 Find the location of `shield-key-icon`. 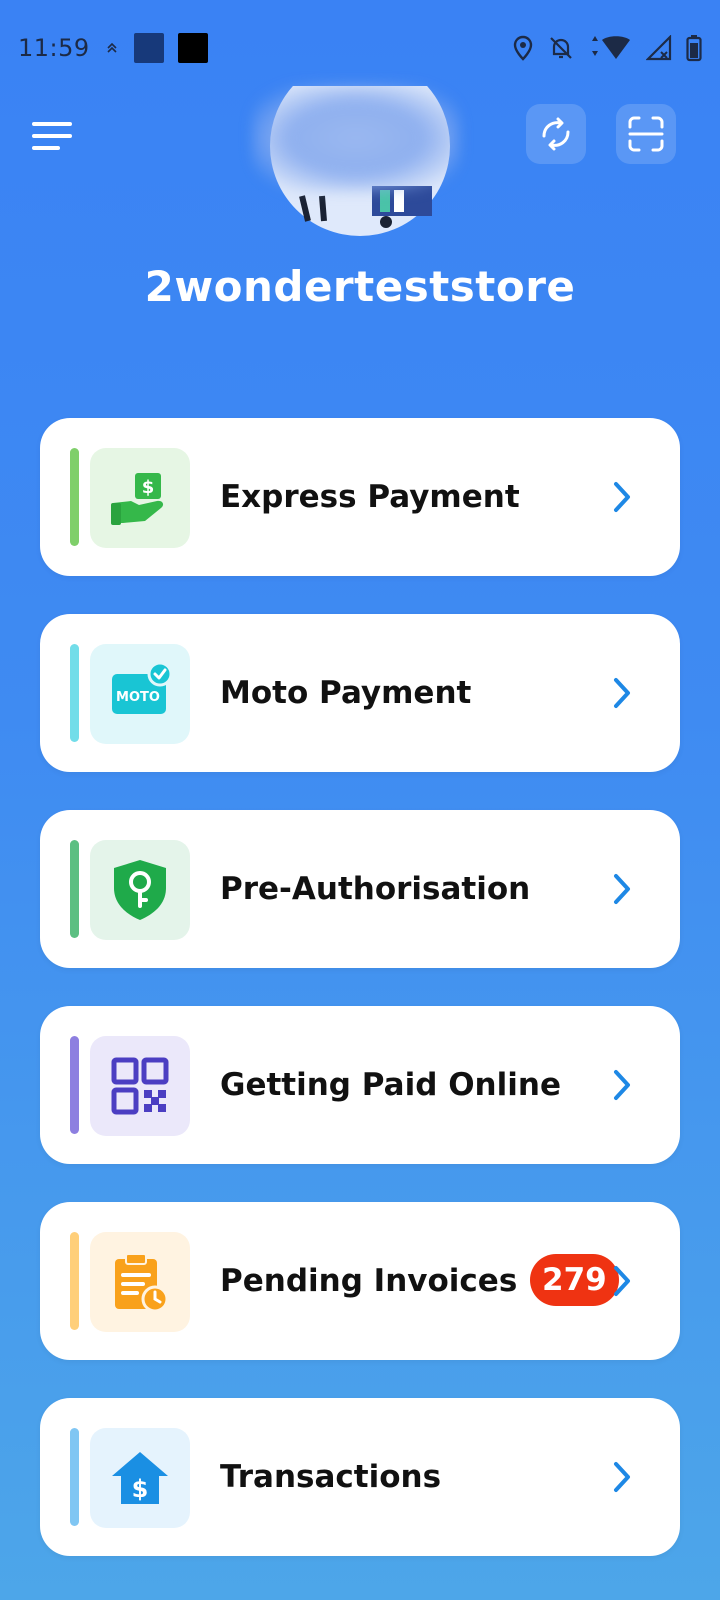

shield-key-icon is located at coordinates (140, 890).